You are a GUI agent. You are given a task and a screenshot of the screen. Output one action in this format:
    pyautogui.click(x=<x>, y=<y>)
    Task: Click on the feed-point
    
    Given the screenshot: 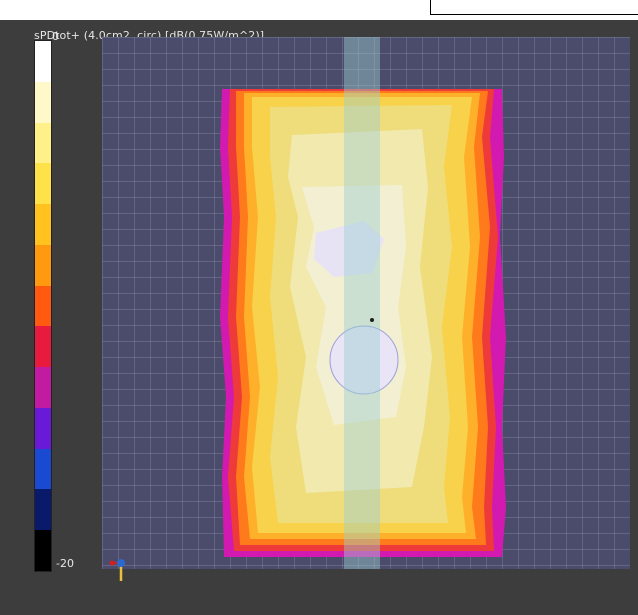 What is the action you would take?
    pyautogui.click(x=372, y=320)
    